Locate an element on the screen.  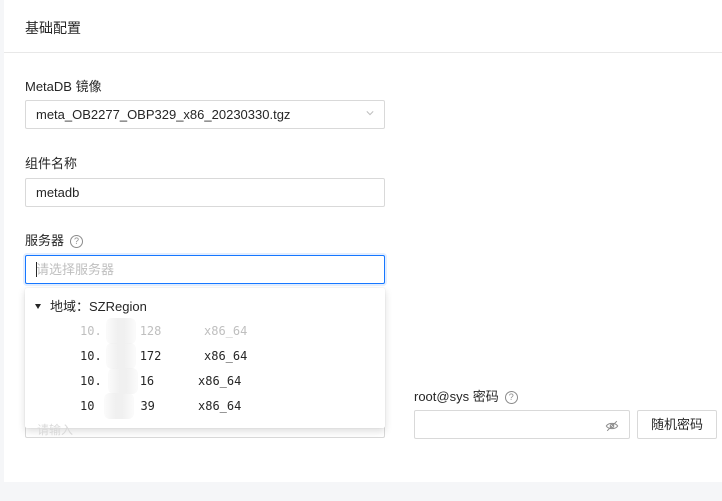
root-password-input is located at coordinates (522, 424).